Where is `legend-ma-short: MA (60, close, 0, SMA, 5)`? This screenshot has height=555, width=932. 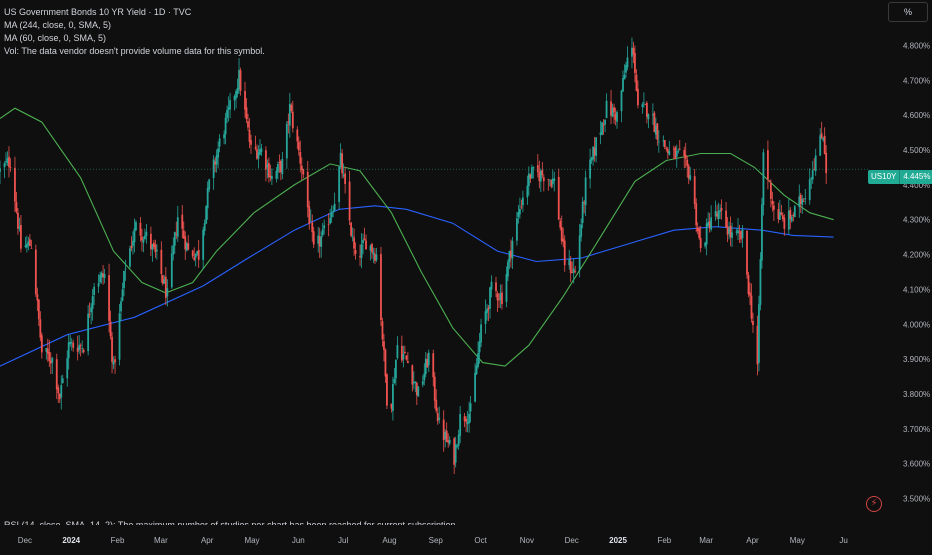
legend-ma-short: MA (60, close, 0, SMA, 5) is located at coordinates (134, 38).